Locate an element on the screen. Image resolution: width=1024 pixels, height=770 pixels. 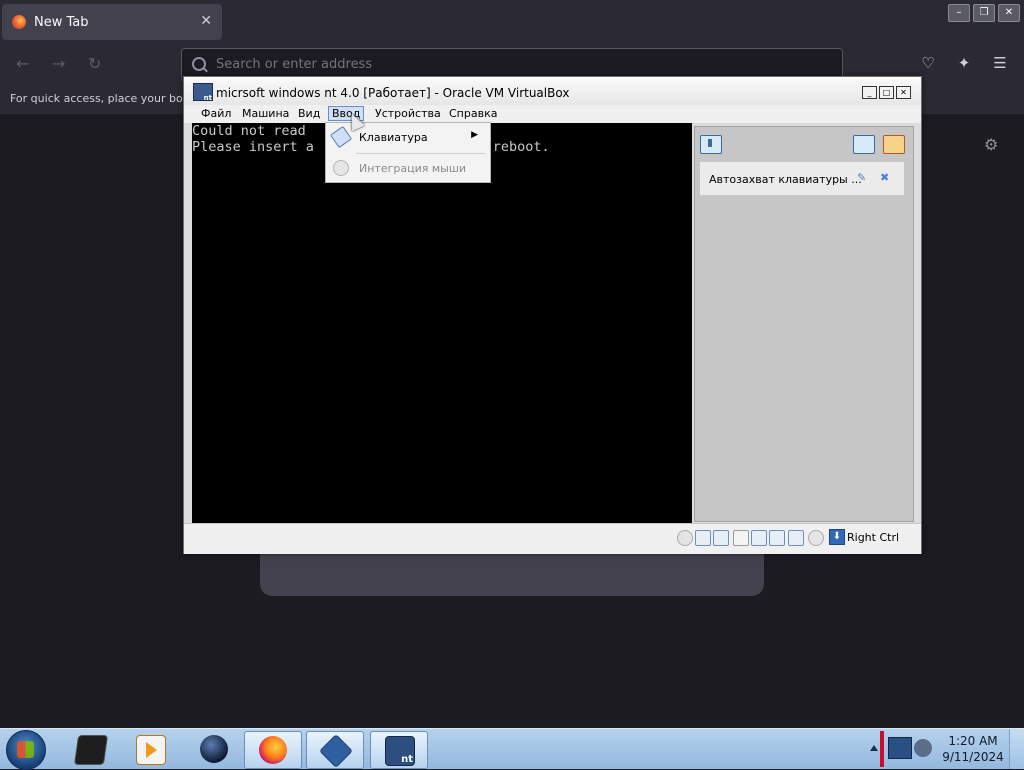
menu-machine: Машина is located at coordinates (265, 113).